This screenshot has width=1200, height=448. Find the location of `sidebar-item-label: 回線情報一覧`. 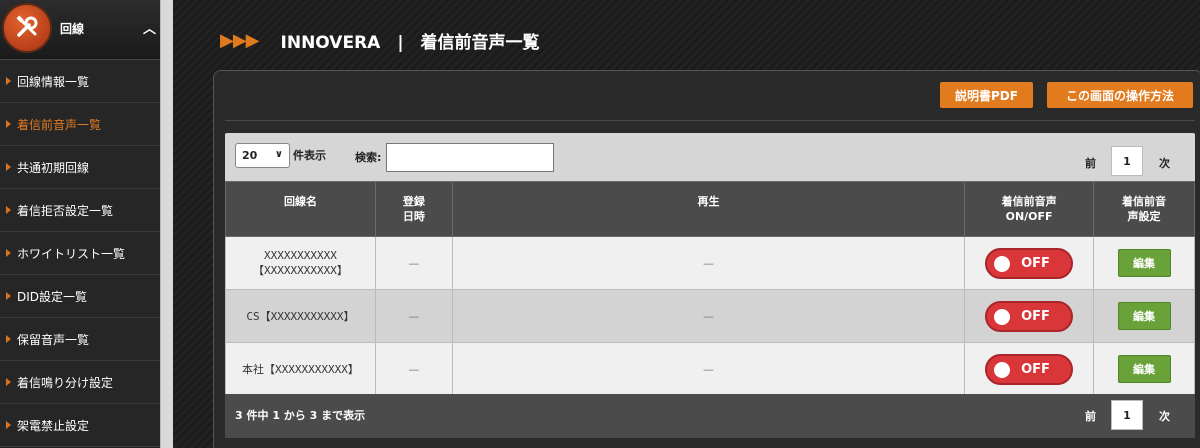

sidebar-item-label: 回線情報一覧 is located at coordinates (53, 81).